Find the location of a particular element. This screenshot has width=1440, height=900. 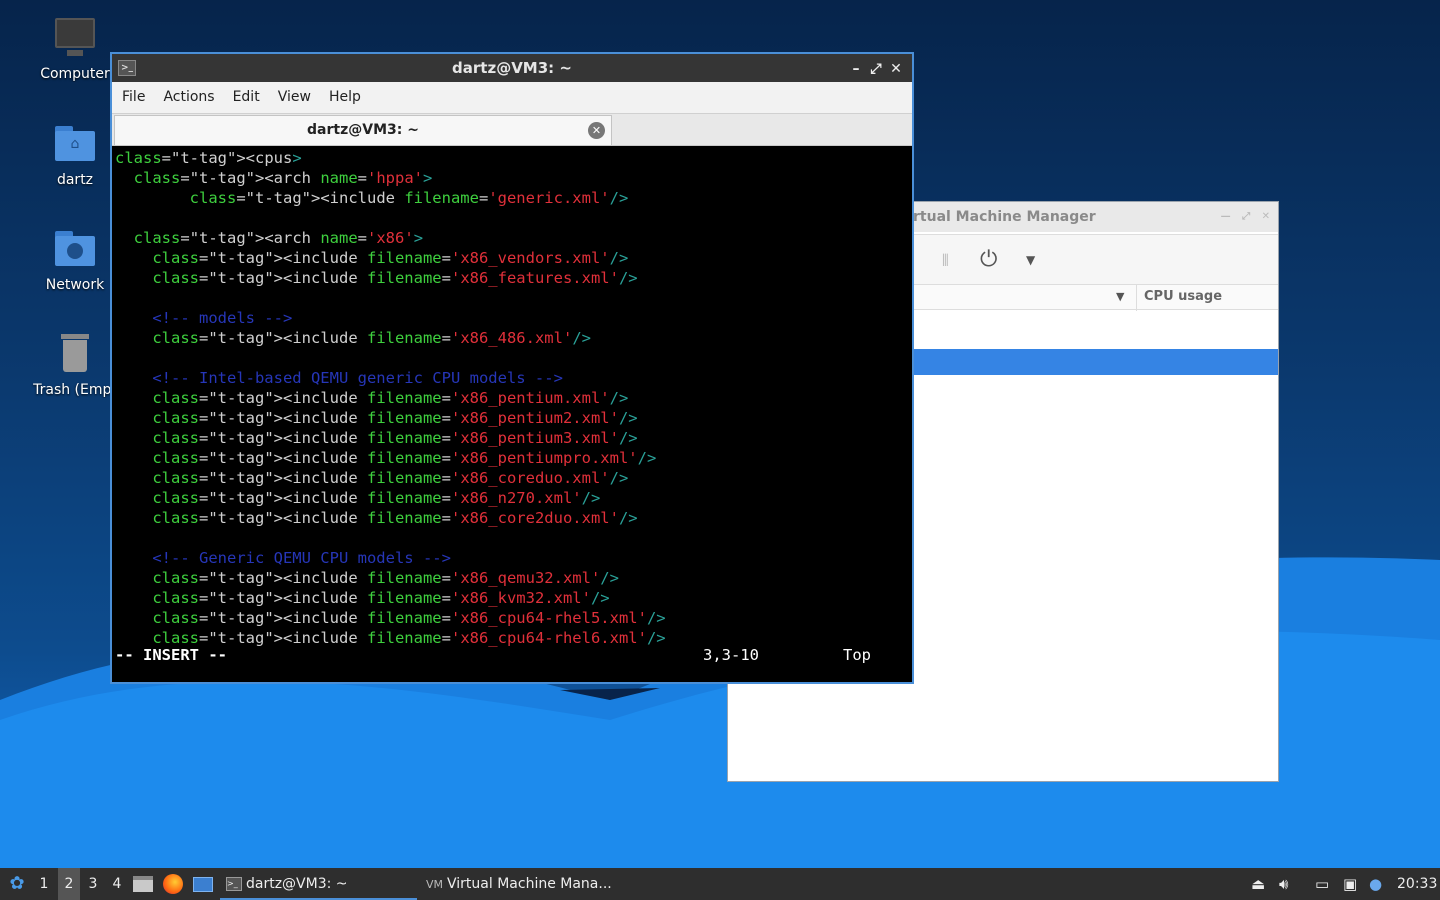

clock: 20:33 is located at coordinates (1417, 884).